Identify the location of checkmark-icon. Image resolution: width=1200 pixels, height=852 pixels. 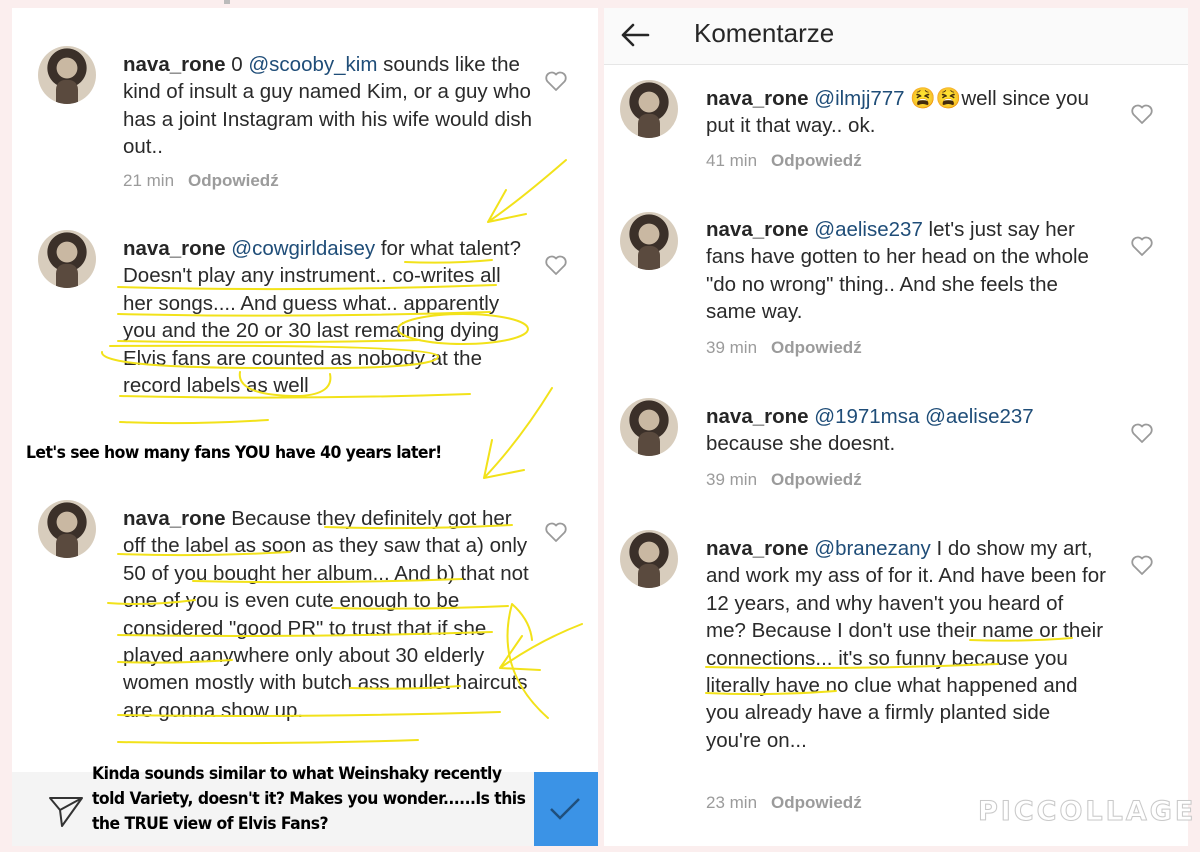
(565, 809).